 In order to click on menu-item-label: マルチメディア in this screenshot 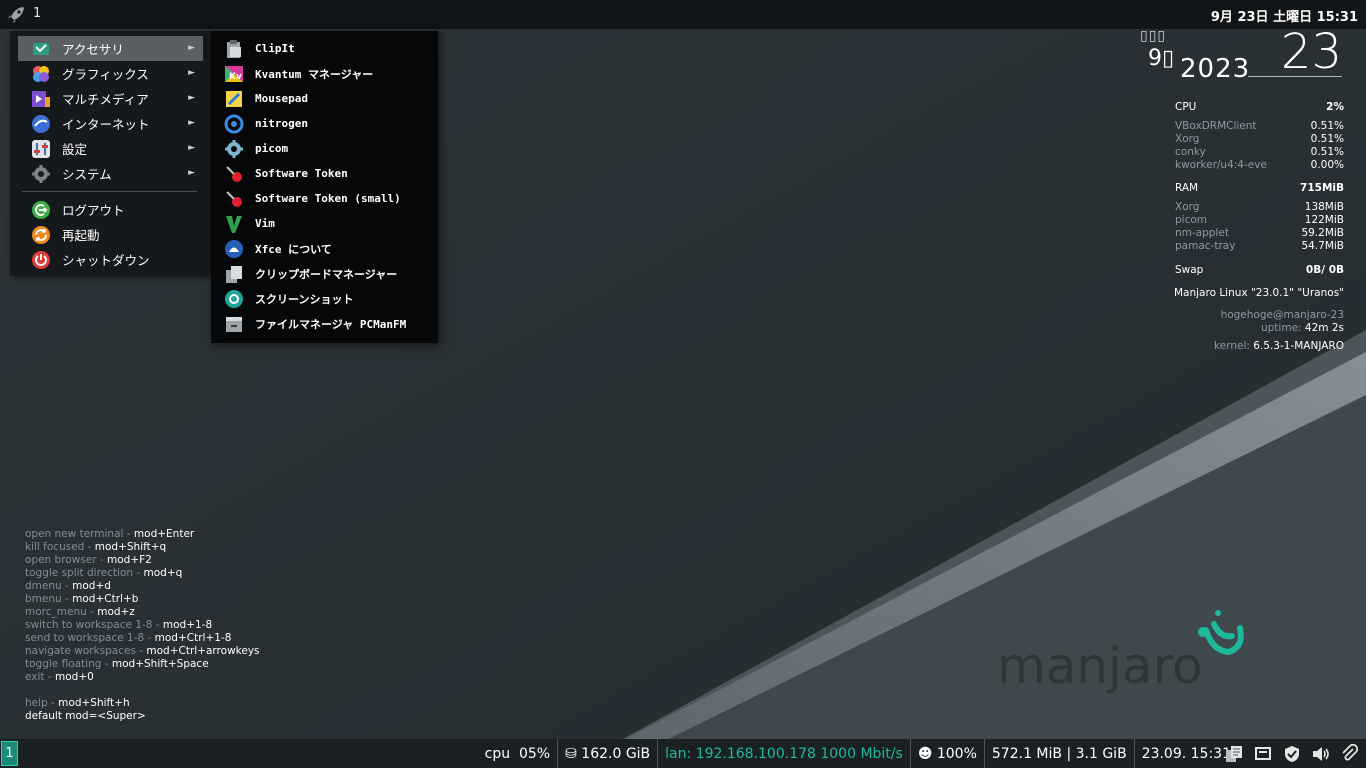, I will do `click(105, 99)`.